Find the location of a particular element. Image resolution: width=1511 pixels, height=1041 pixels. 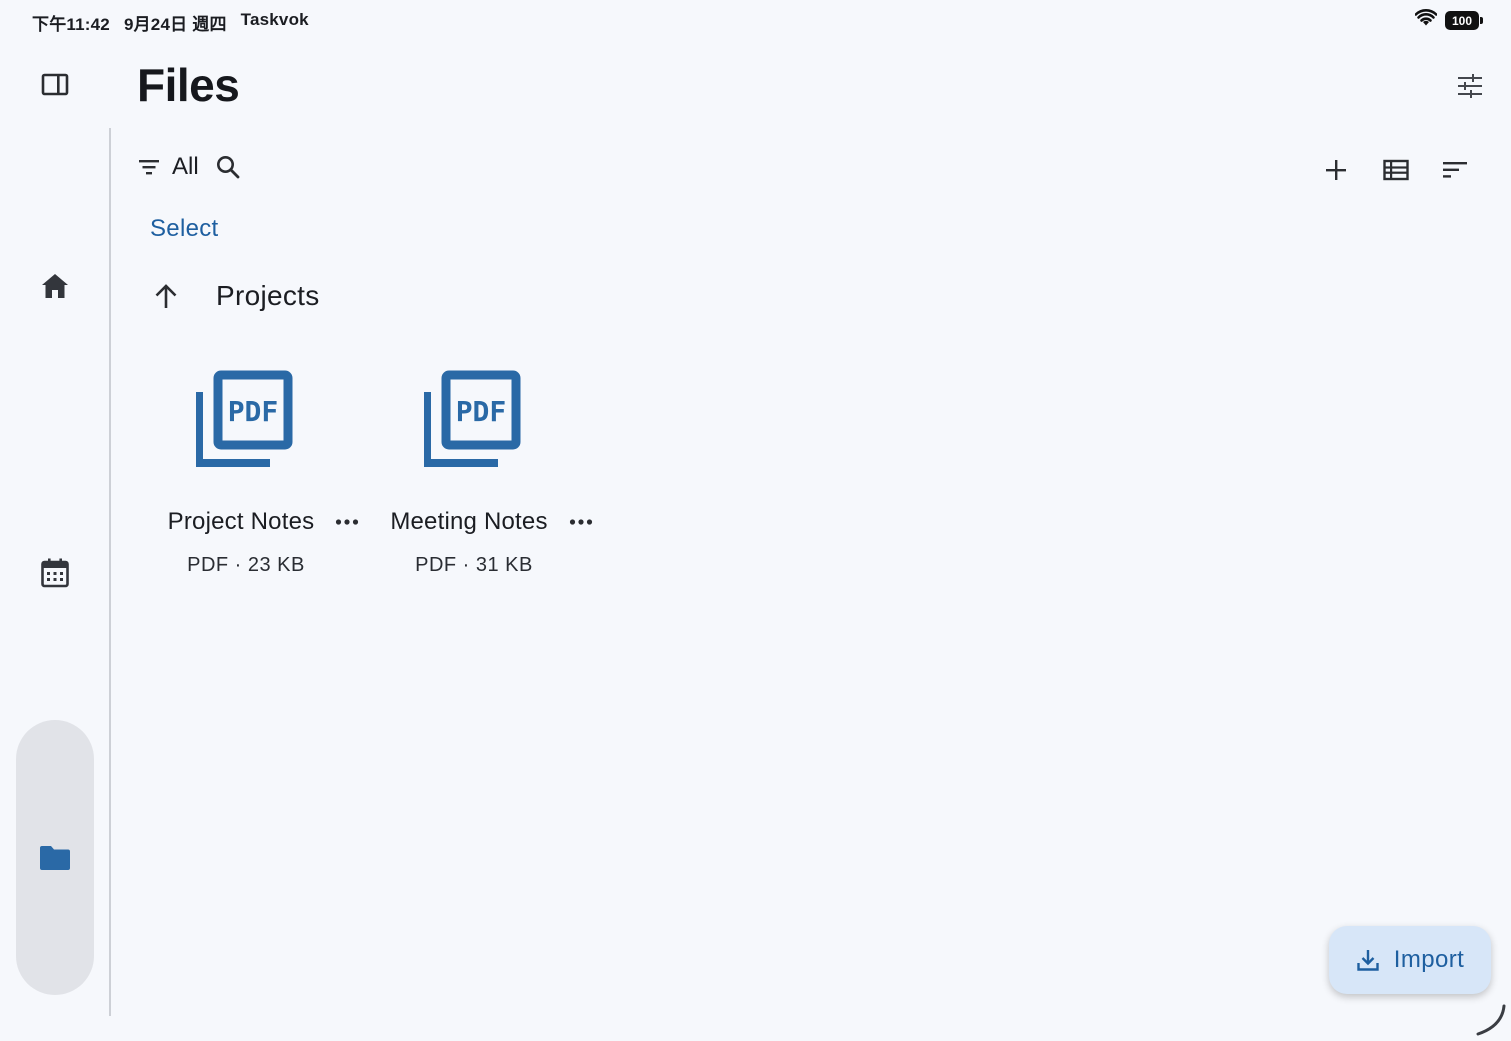

settings-sliders-icon is located at coordinates (1470, 86).